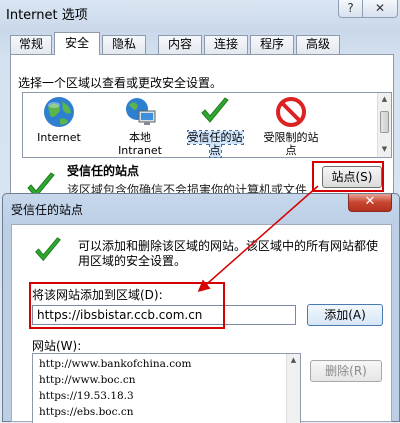  I want to click on tab-programs: 程序, so click(272, 44).